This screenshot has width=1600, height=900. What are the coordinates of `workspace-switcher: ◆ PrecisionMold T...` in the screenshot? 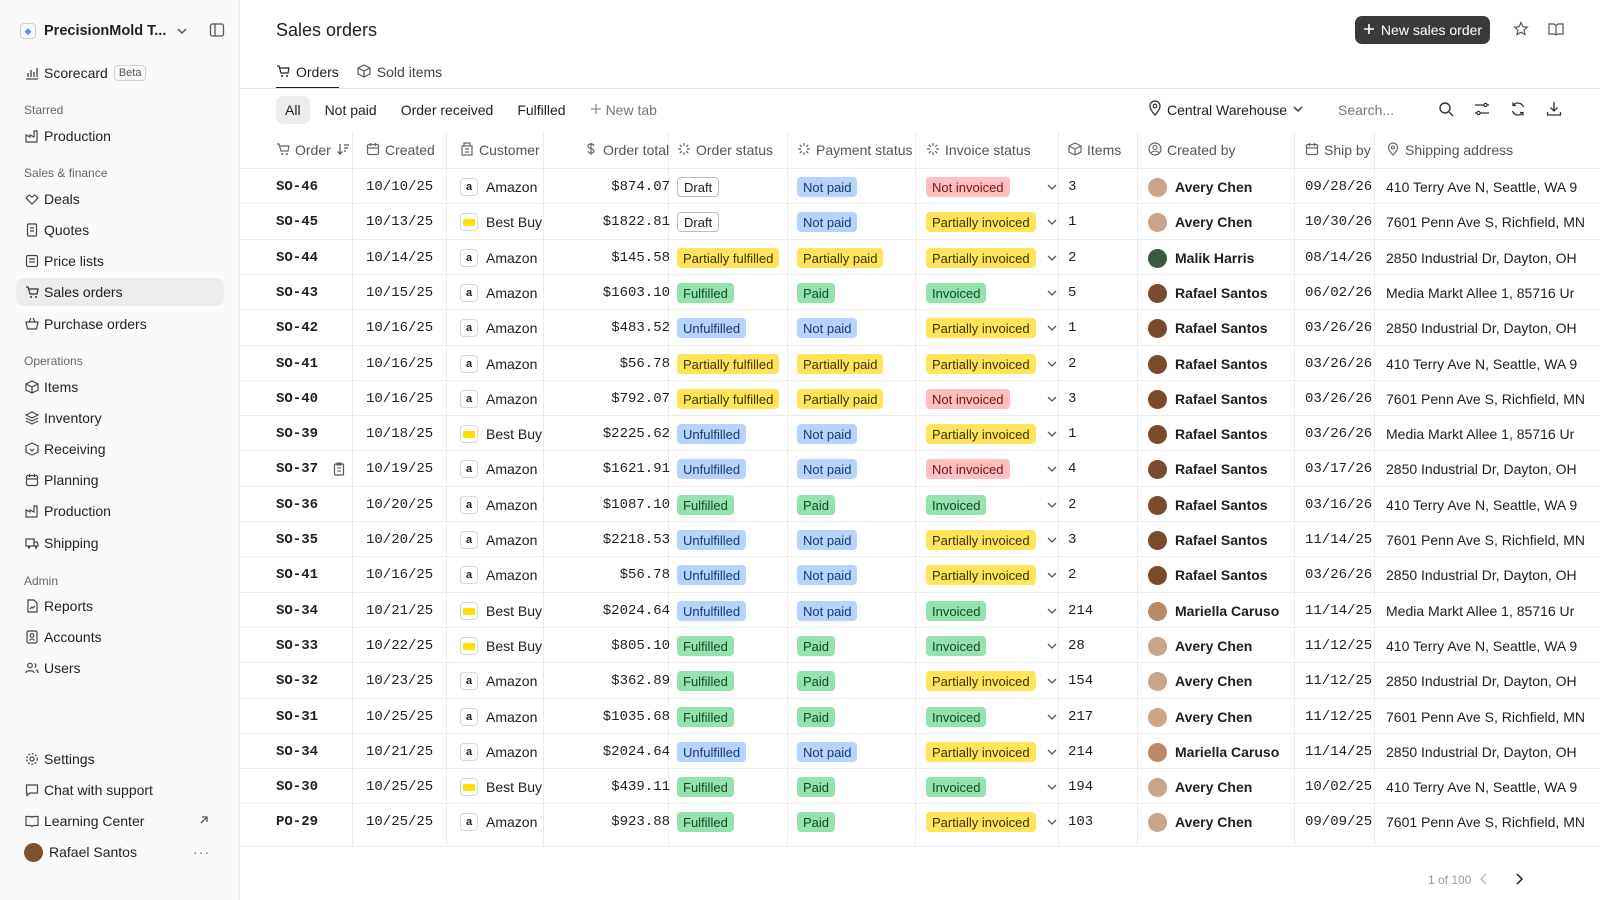 It's located at (122, 31).